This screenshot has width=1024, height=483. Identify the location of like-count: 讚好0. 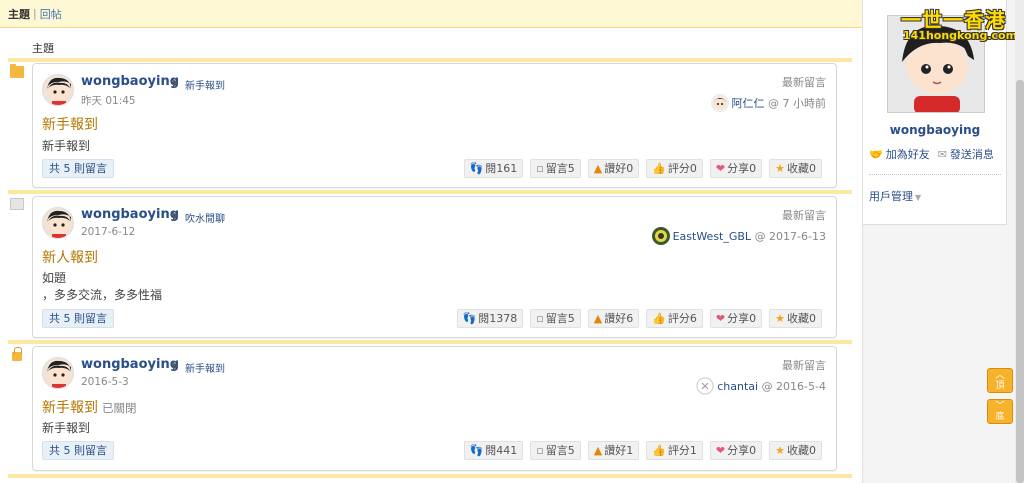
(619, 168).